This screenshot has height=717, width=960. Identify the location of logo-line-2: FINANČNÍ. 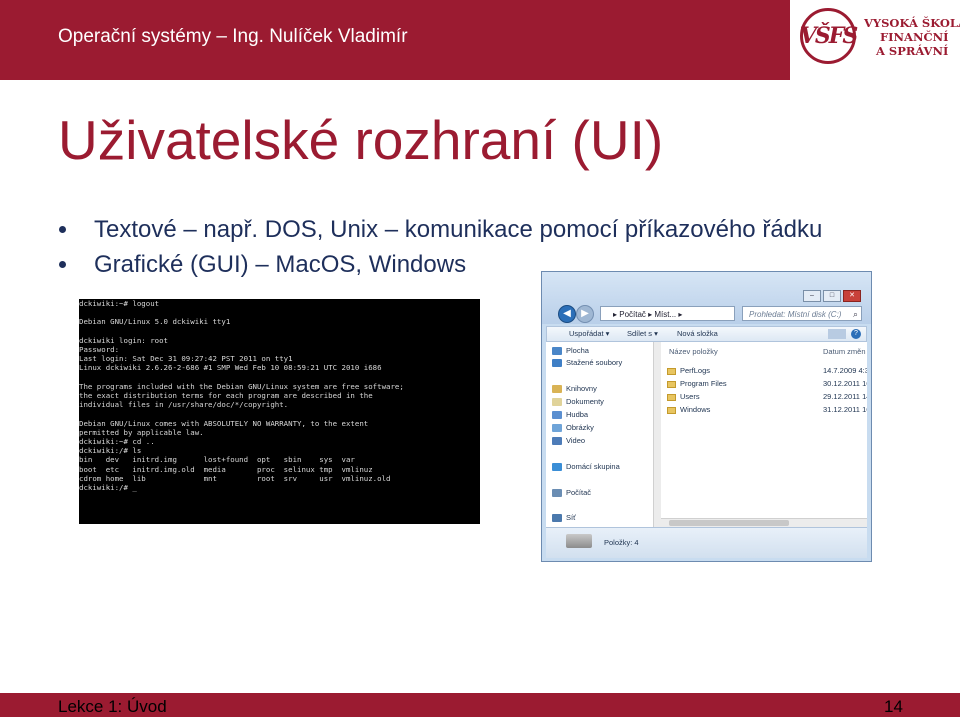
(914, 37).